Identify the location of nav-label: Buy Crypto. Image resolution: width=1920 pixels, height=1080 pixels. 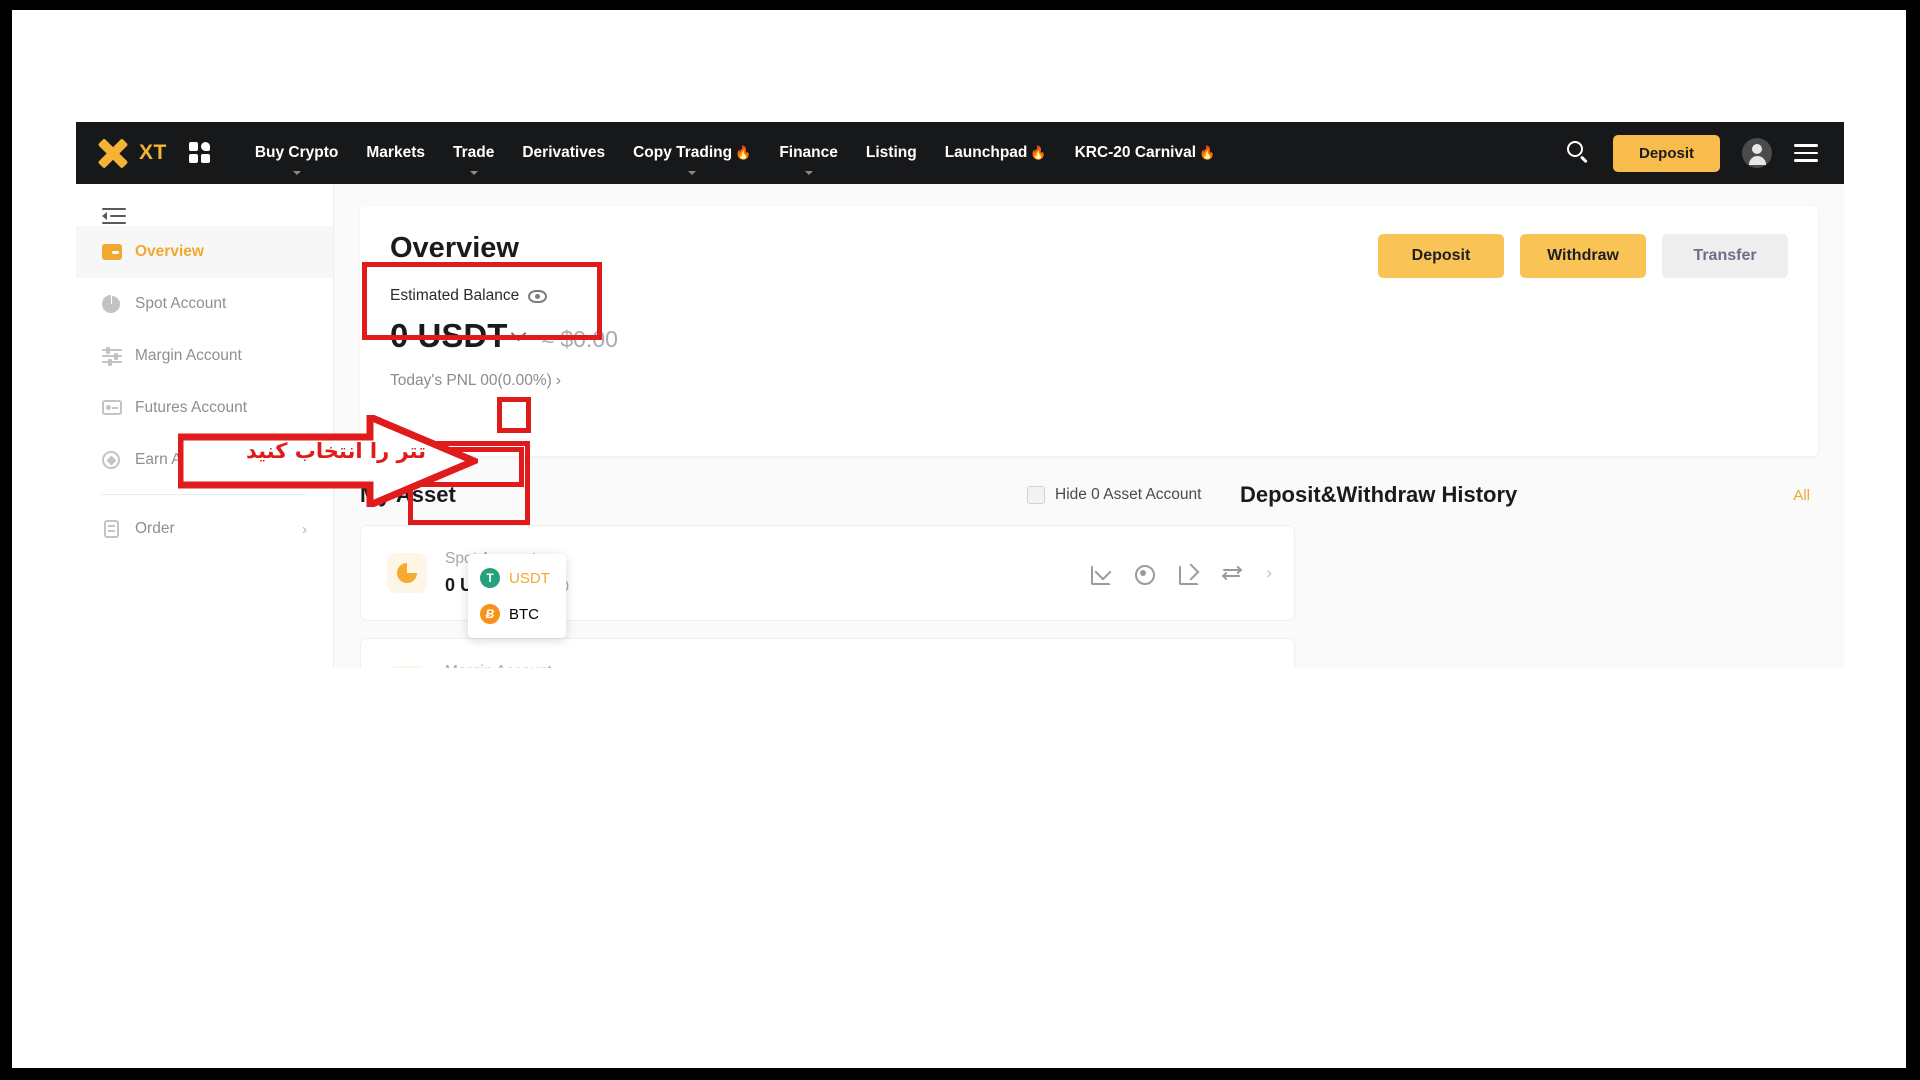
(296, 152).